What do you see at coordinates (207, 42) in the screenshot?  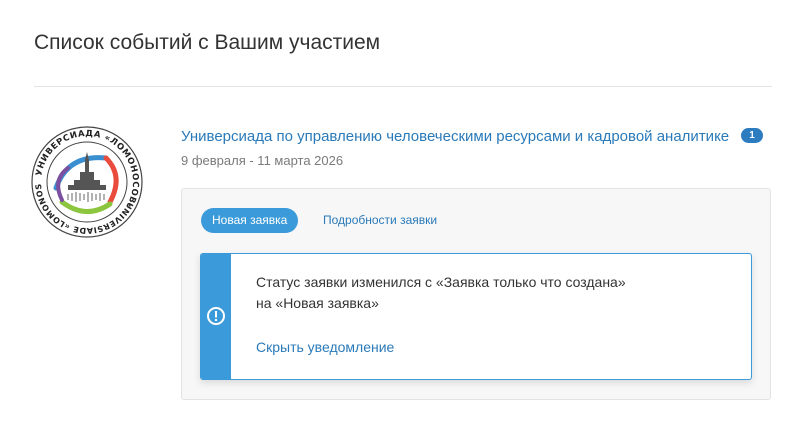 I see `page-title: Список событий с Вашим участием` at bounding box center [207, 42].